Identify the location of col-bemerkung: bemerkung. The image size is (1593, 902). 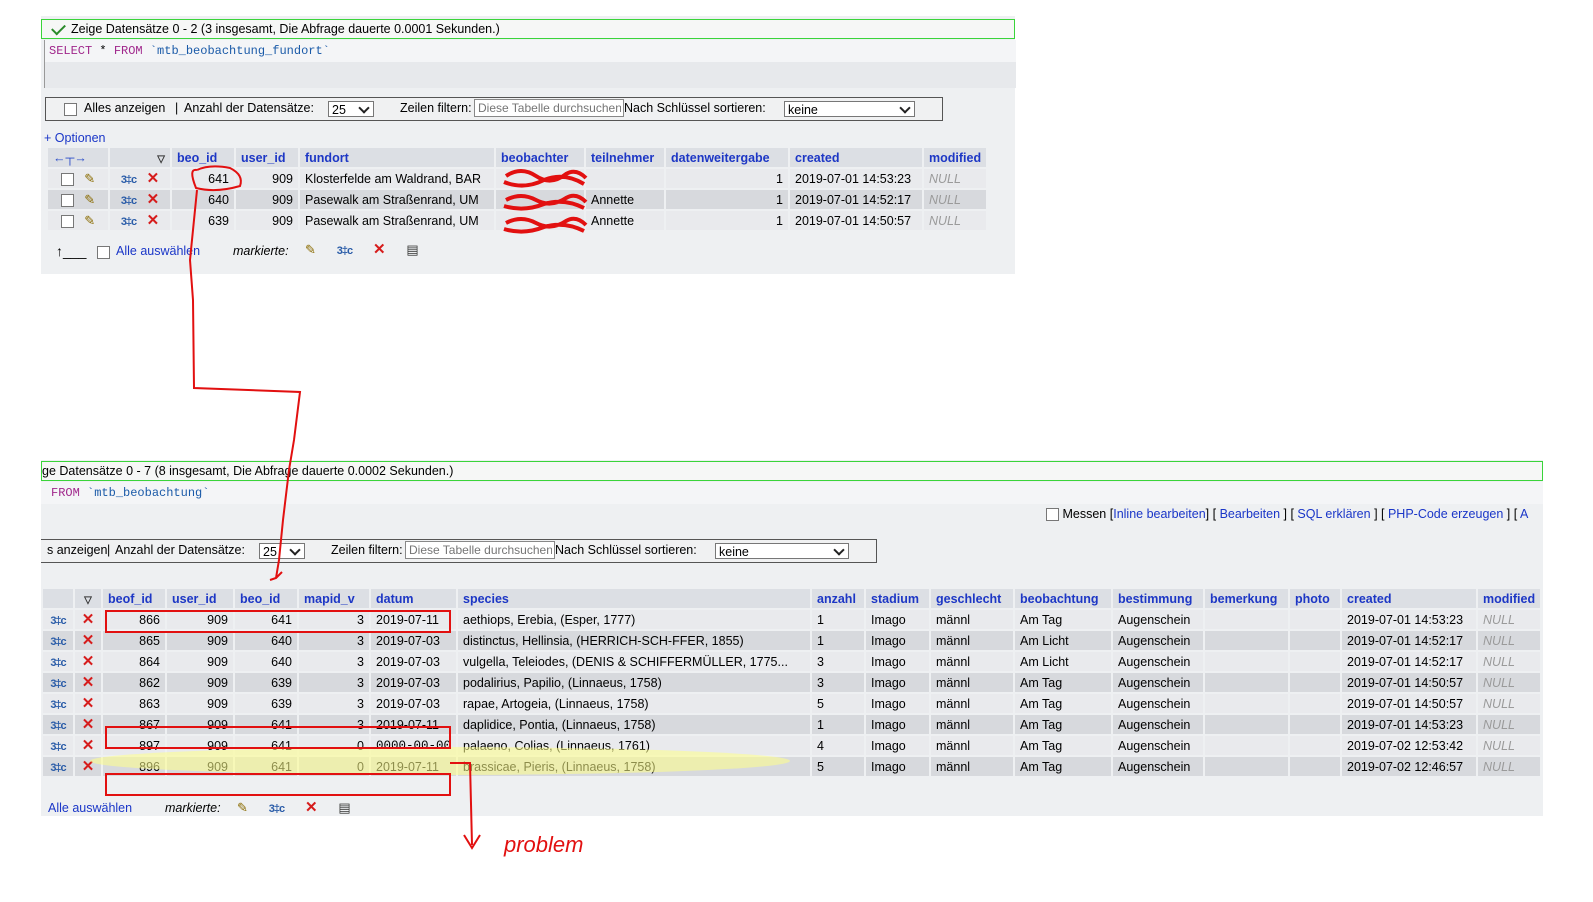
(1247, 598).